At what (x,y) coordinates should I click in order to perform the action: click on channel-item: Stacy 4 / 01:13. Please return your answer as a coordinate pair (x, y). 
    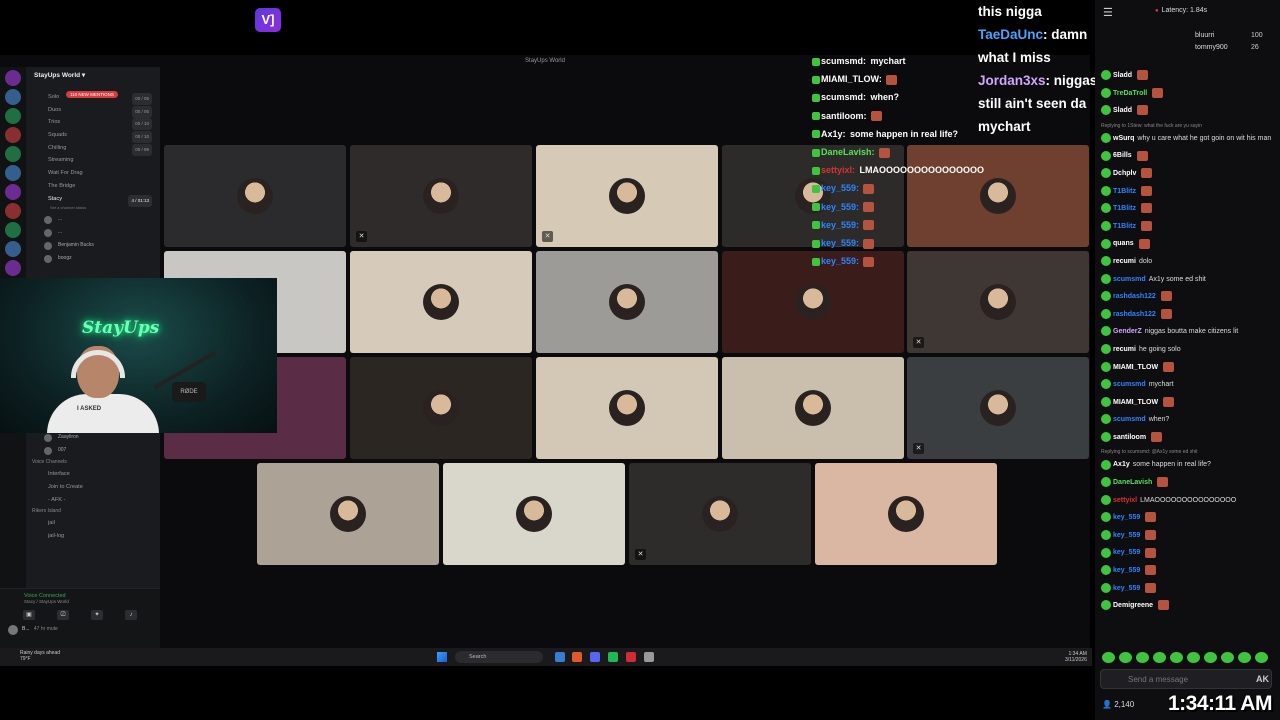
    Looking at the image, I should click on (93, 200).